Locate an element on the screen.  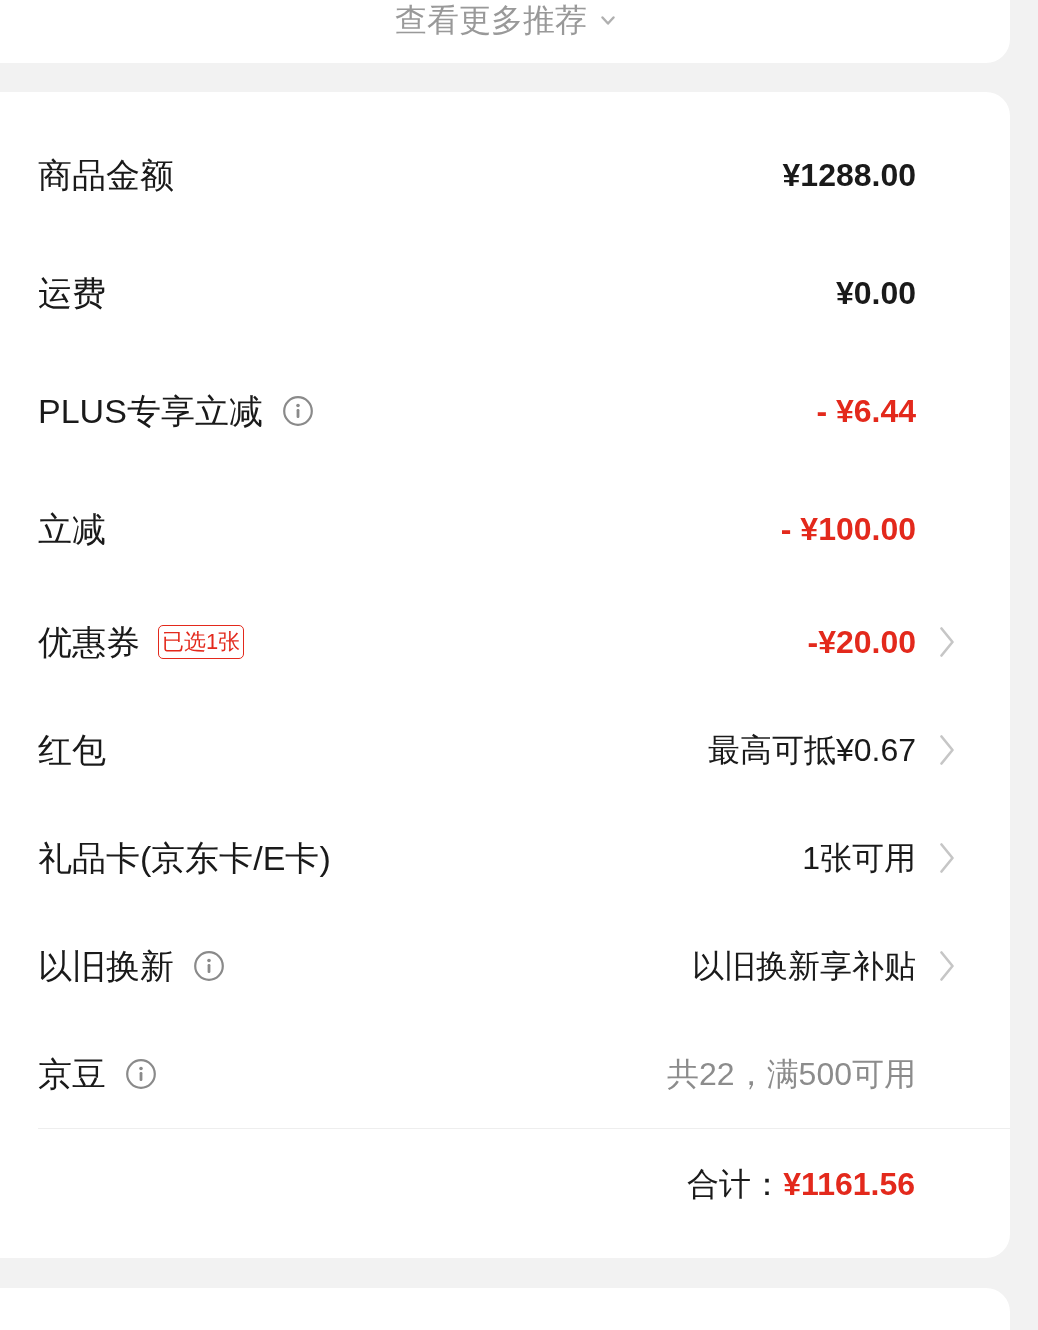
row-label: PLUS专享立减 is located at coordinates (150, 411).